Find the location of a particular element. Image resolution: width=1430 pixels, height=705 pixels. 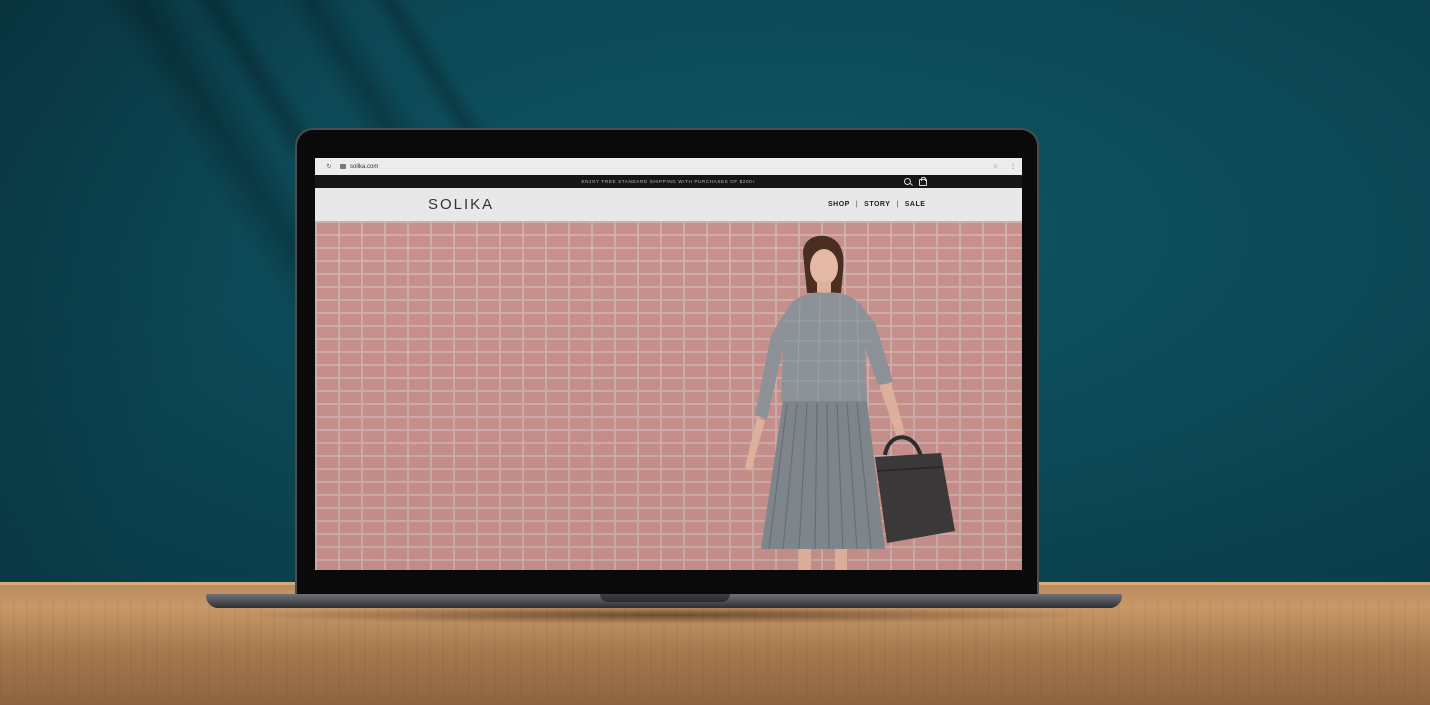

main-nav: SHOP | STORY | SALE is located at coordinates (876, 204).